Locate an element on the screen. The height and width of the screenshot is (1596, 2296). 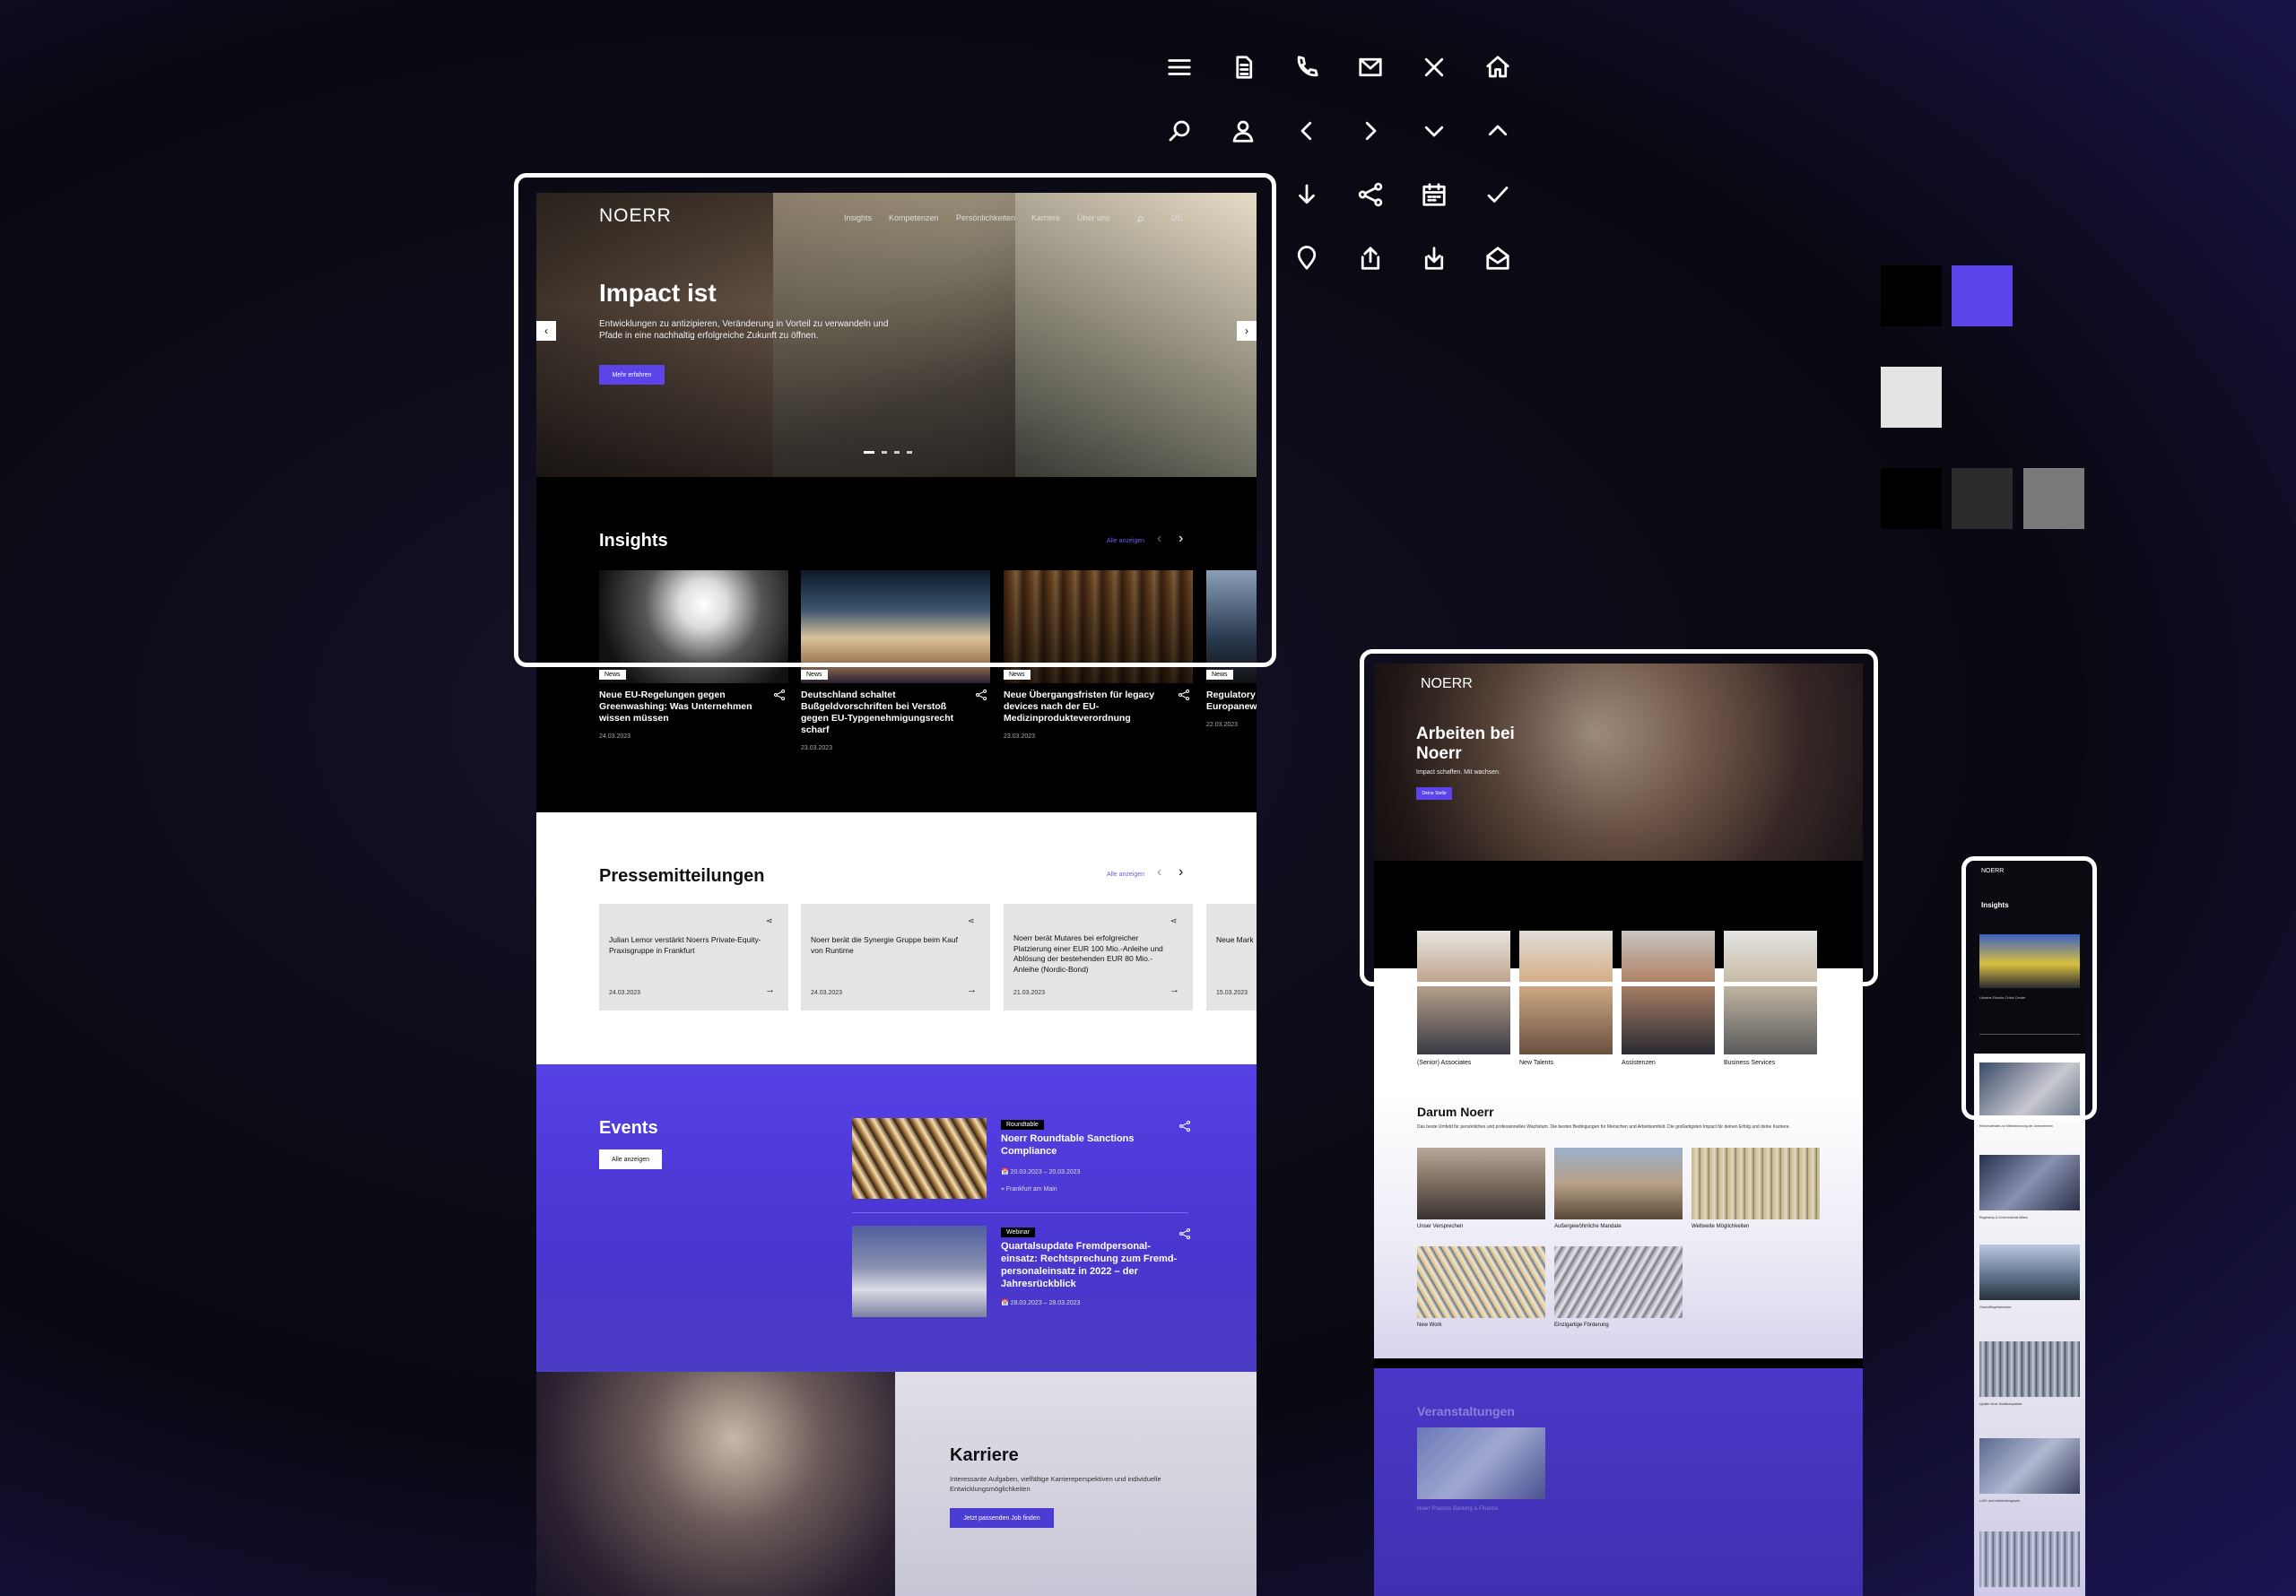
tile-label: Unser Versprechen is located at coordinates (1440, 1226).